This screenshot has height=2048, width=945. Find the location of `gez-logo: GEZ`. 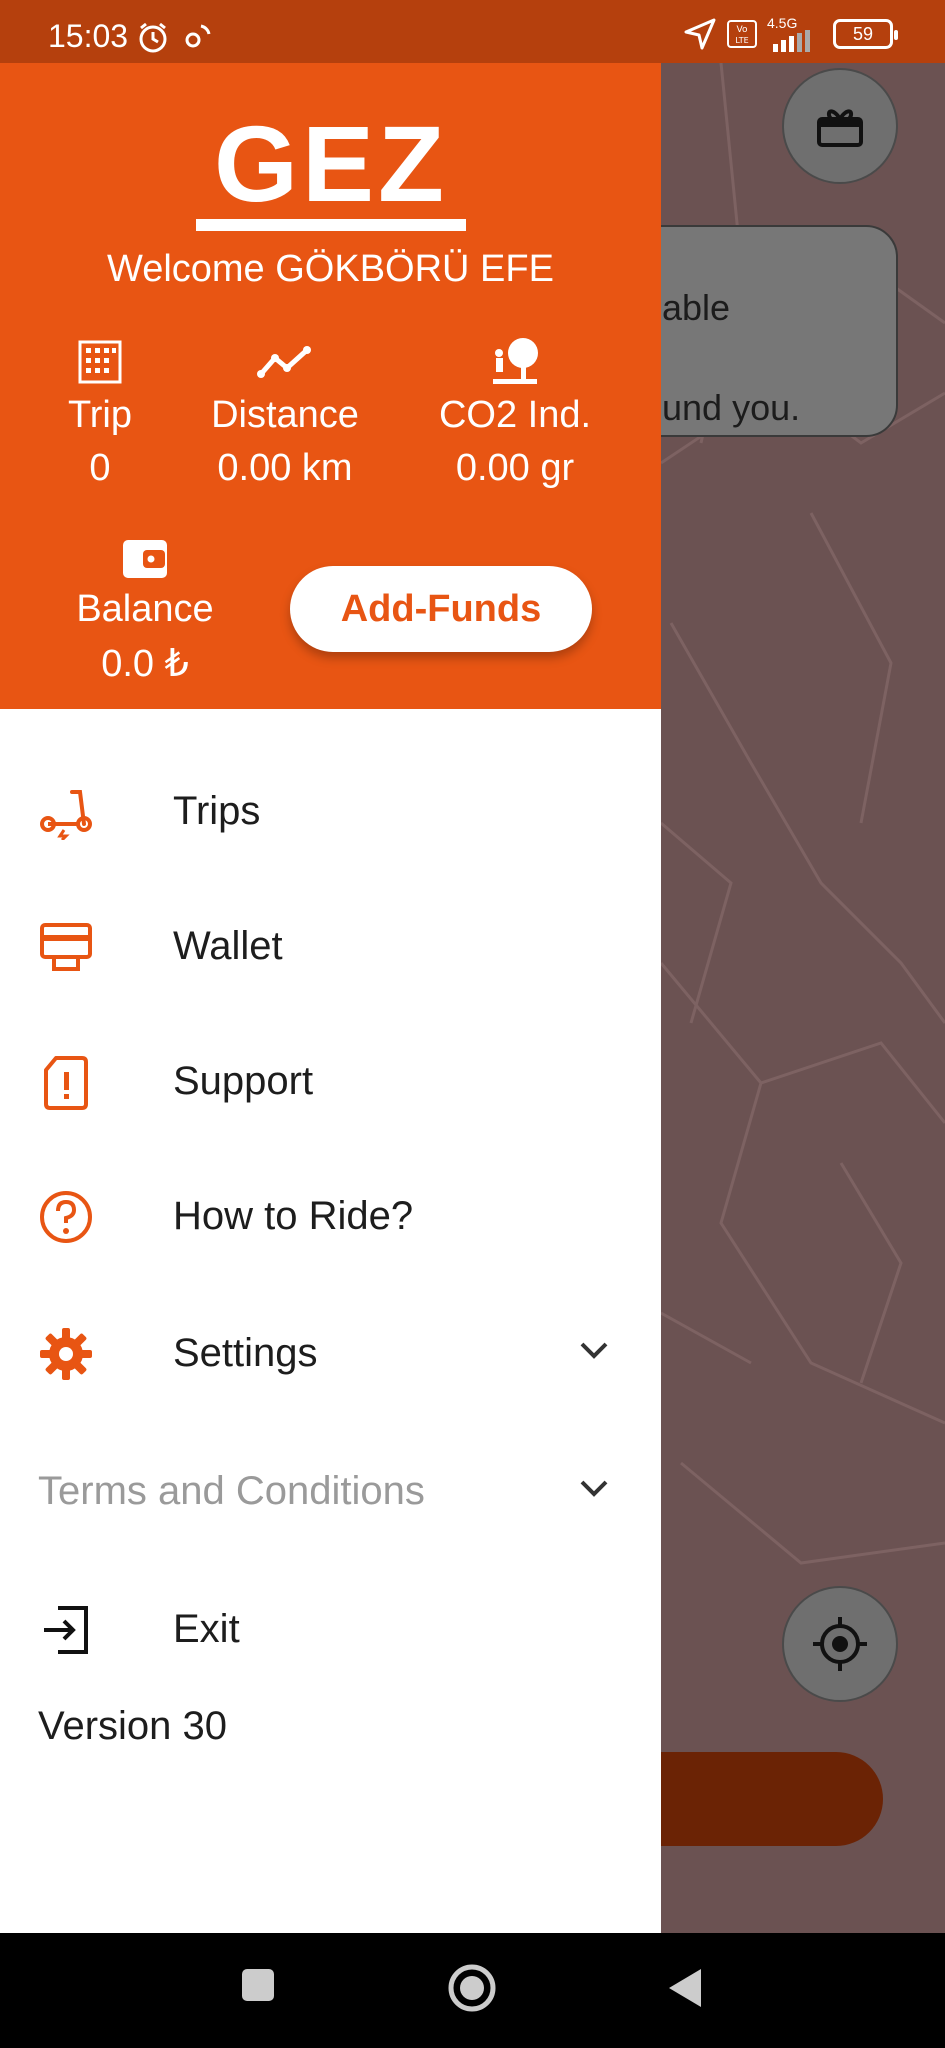

gez-logo: GEZ is located at coordinates (331, 167).